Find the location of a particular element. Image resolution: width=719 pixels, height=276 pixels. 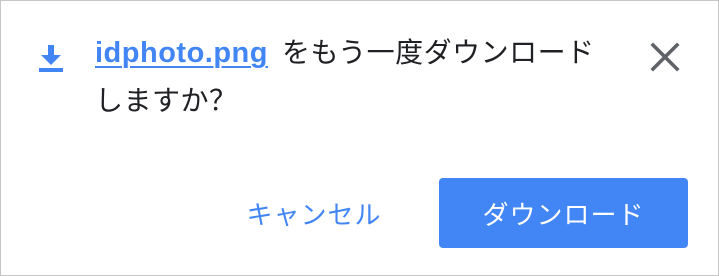

filename-link: idphoto.png is located at coordinates (181, 53).